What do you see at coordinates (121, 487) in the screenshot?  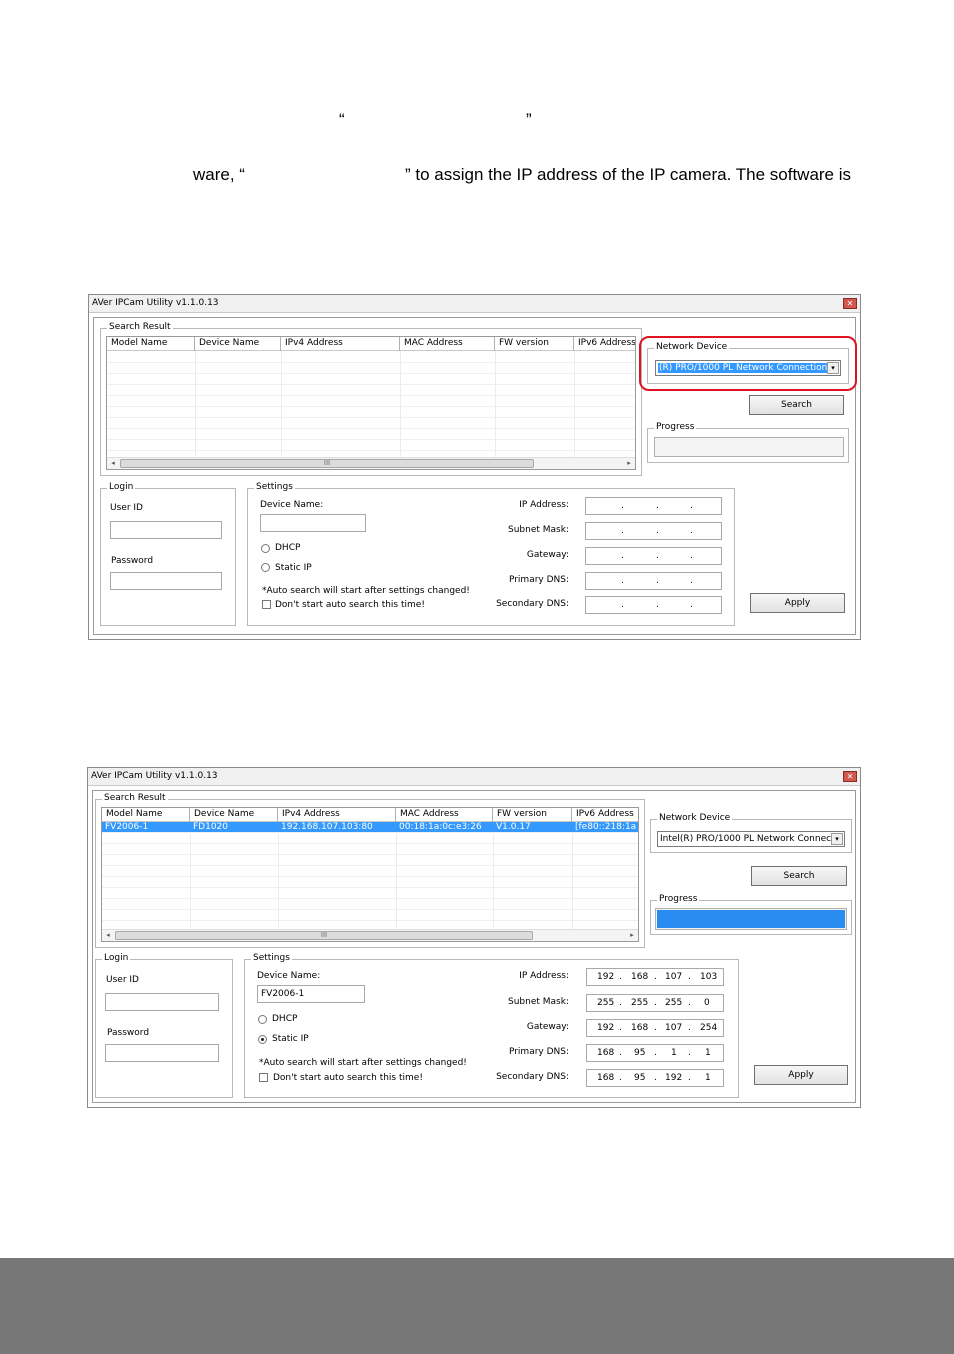 I see `login-label: Login` at bounding box center [121, 487].